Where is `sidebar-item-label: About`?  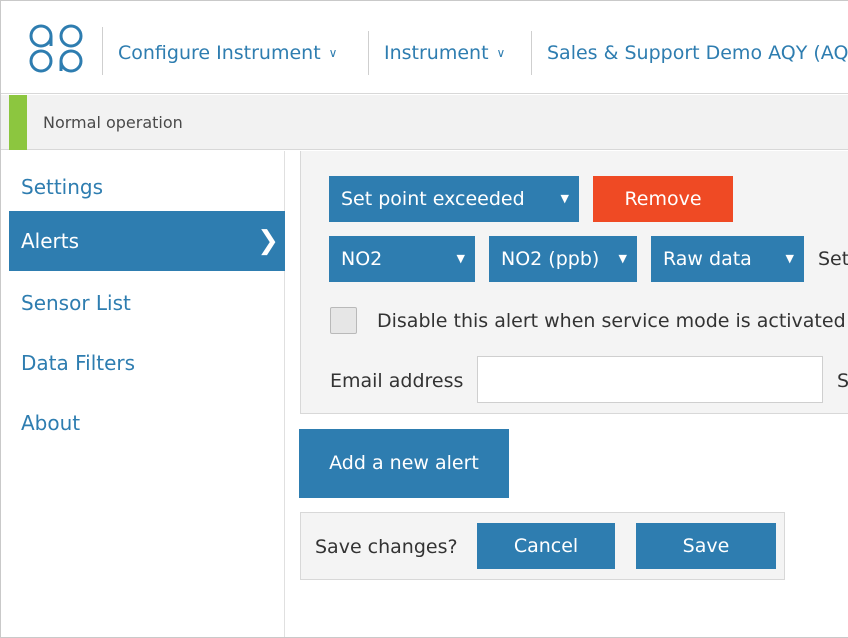 sidebar-item-label: About is located at coordinates (51, 423).